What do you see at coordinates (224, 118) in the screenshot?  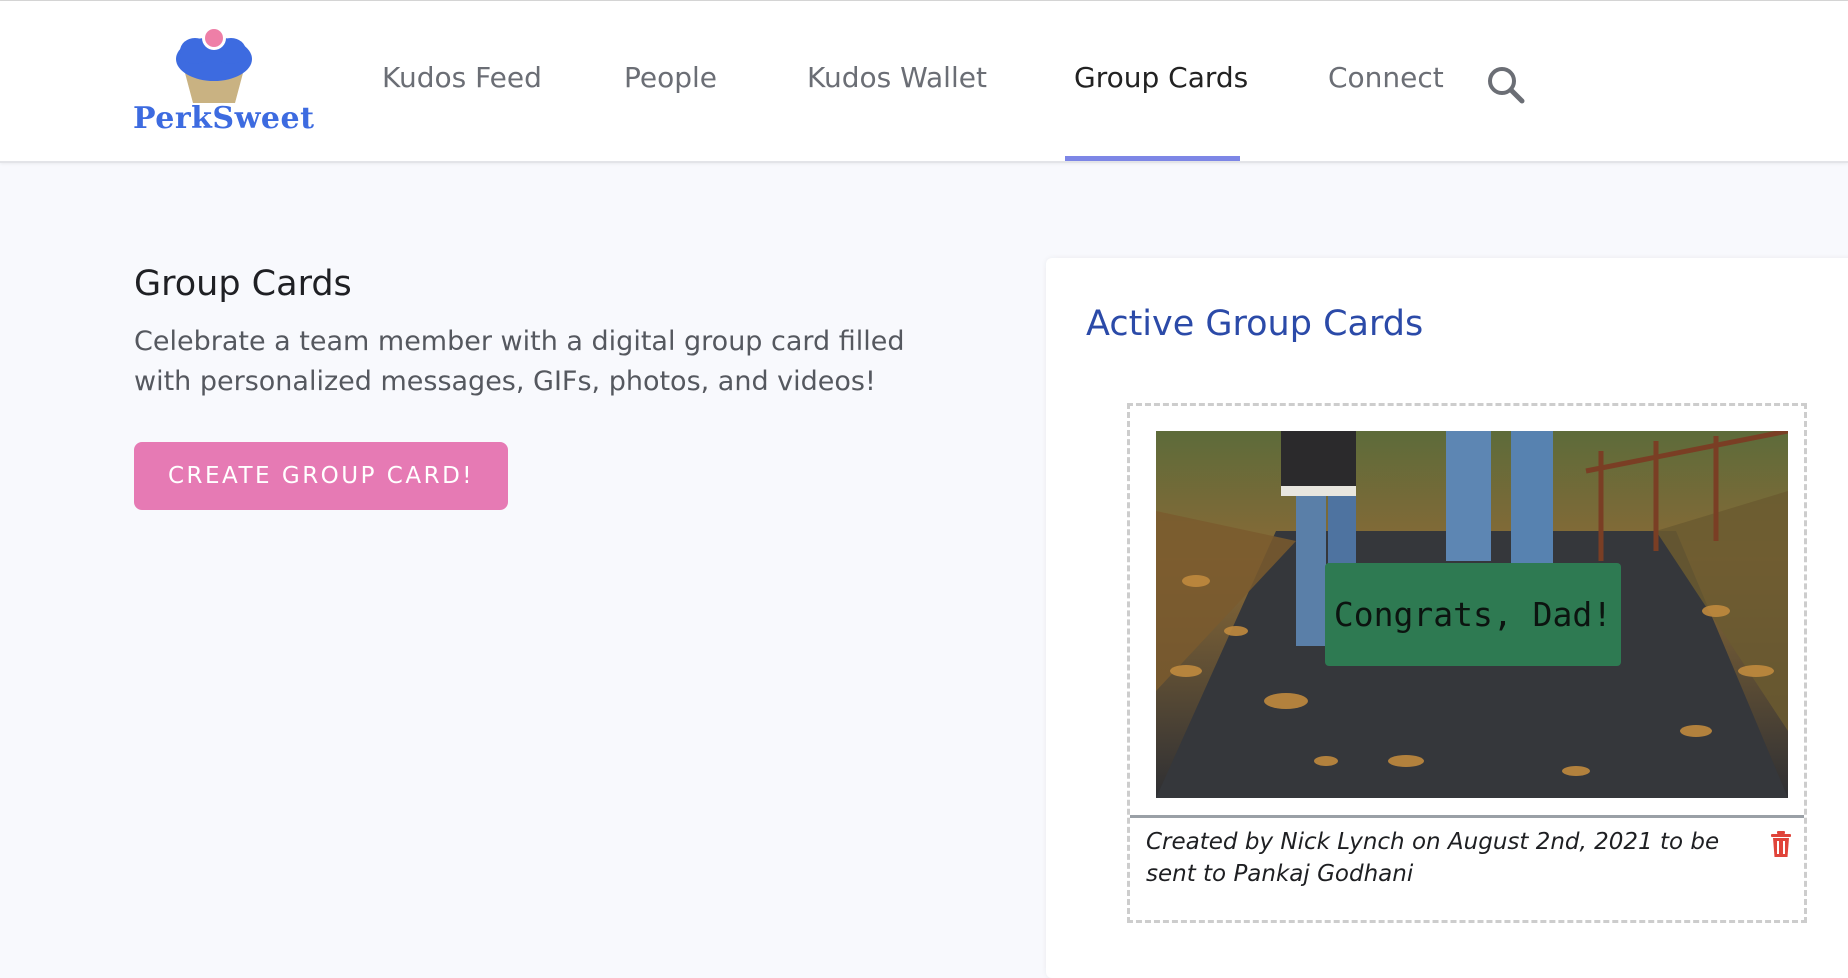 I see `brand-name: PerkSweet` at bounding box center [224, 118].